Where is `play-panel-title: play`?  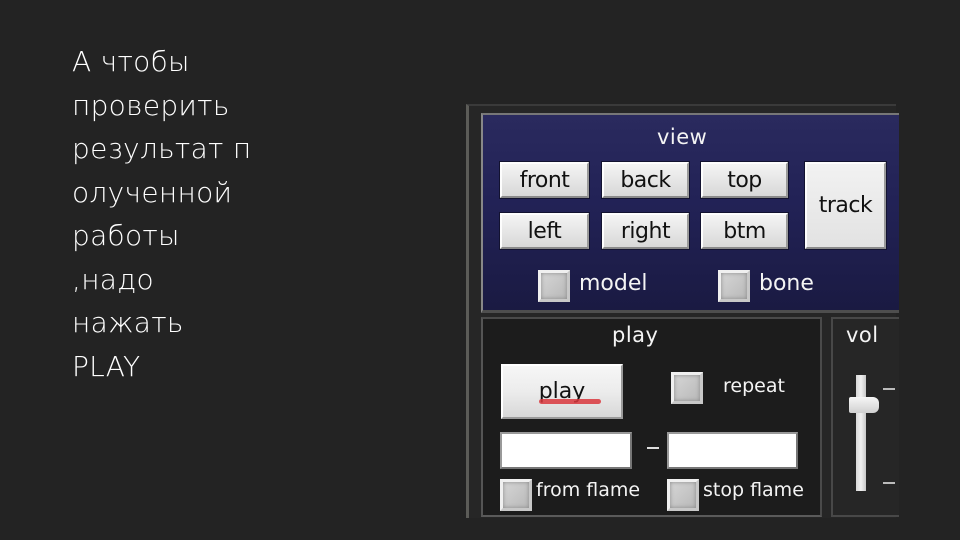 play-panel-title: play is located at coordinates (635, 335).